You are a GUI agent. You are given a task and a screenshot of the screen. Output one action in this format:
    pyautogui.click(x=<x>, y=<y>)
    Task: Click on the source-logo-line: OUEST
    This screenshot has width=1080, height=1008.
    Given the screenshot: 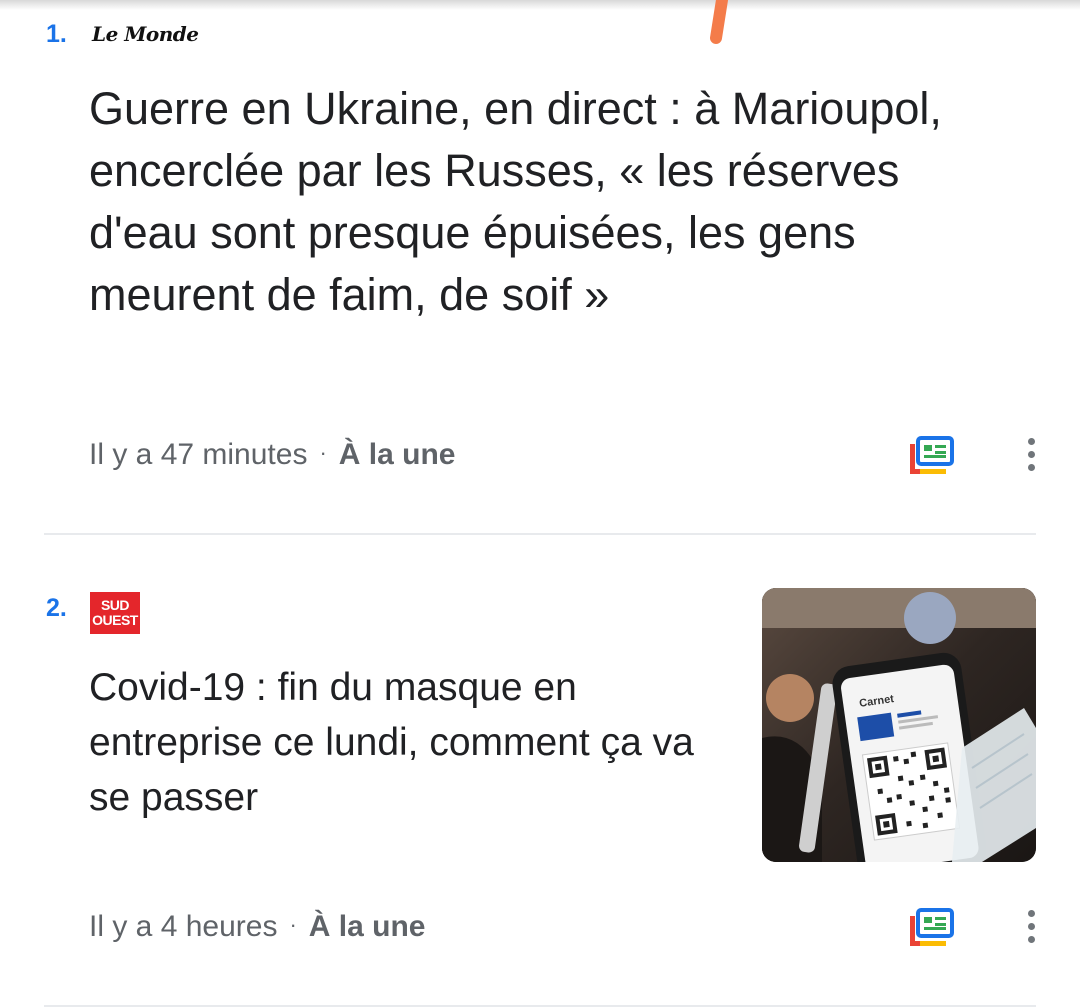 What is the action you would take?
    pyautogui.click(x=115, y=620)
    